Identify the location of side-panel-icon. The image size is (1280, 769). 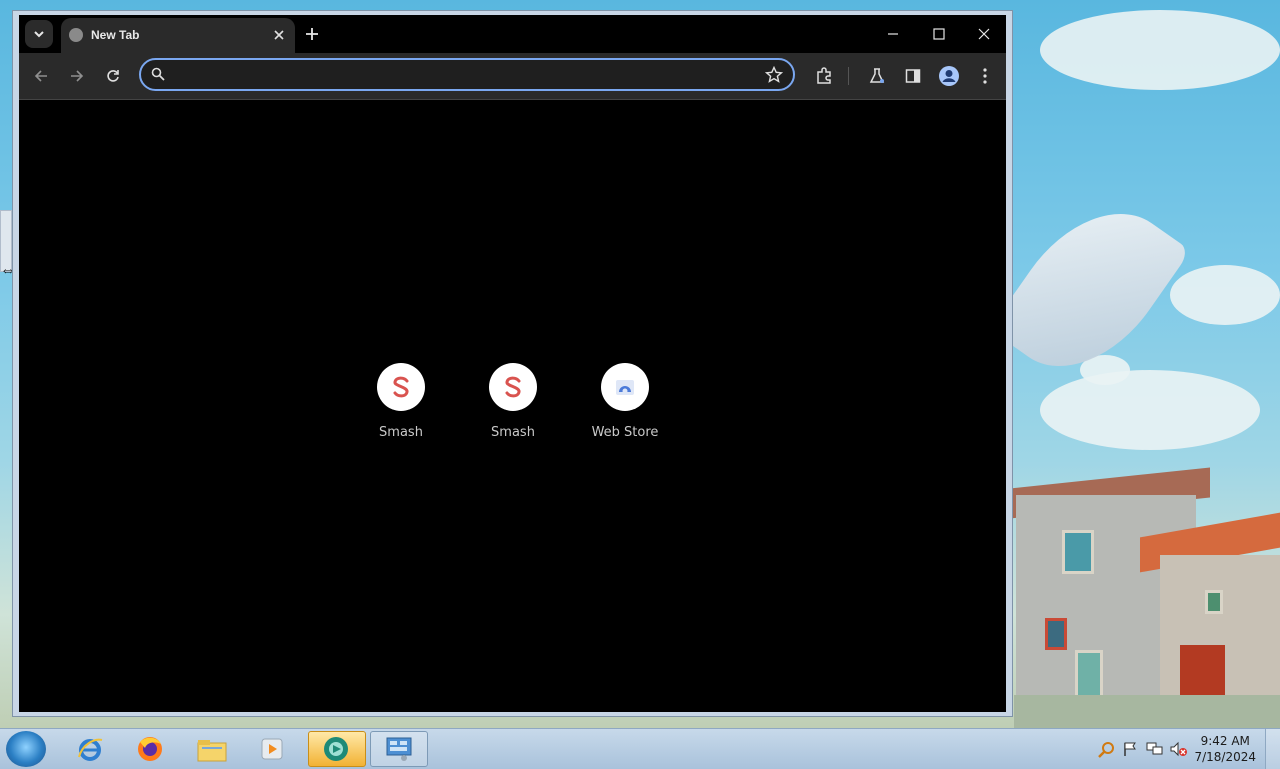
(913, 76).